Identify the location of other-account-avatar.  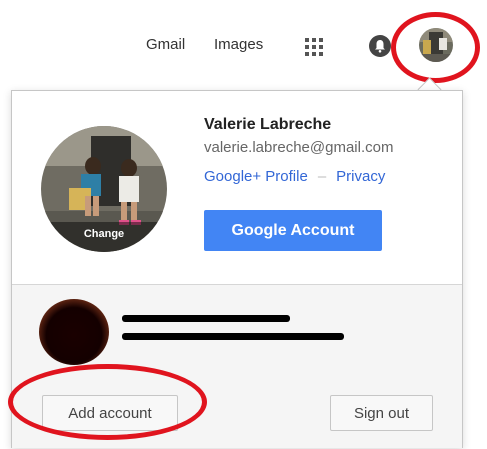
(74, 332).